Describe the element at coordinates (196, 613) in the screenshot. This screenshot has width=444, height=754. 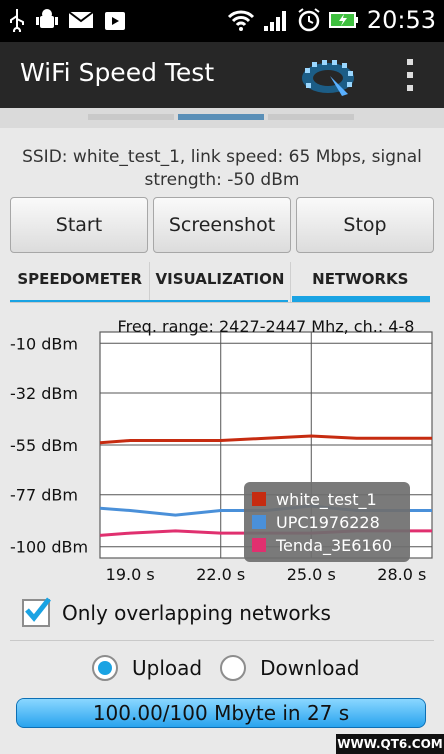
I see `overlap-checkbox-label: Only overlapping networks` at that location.